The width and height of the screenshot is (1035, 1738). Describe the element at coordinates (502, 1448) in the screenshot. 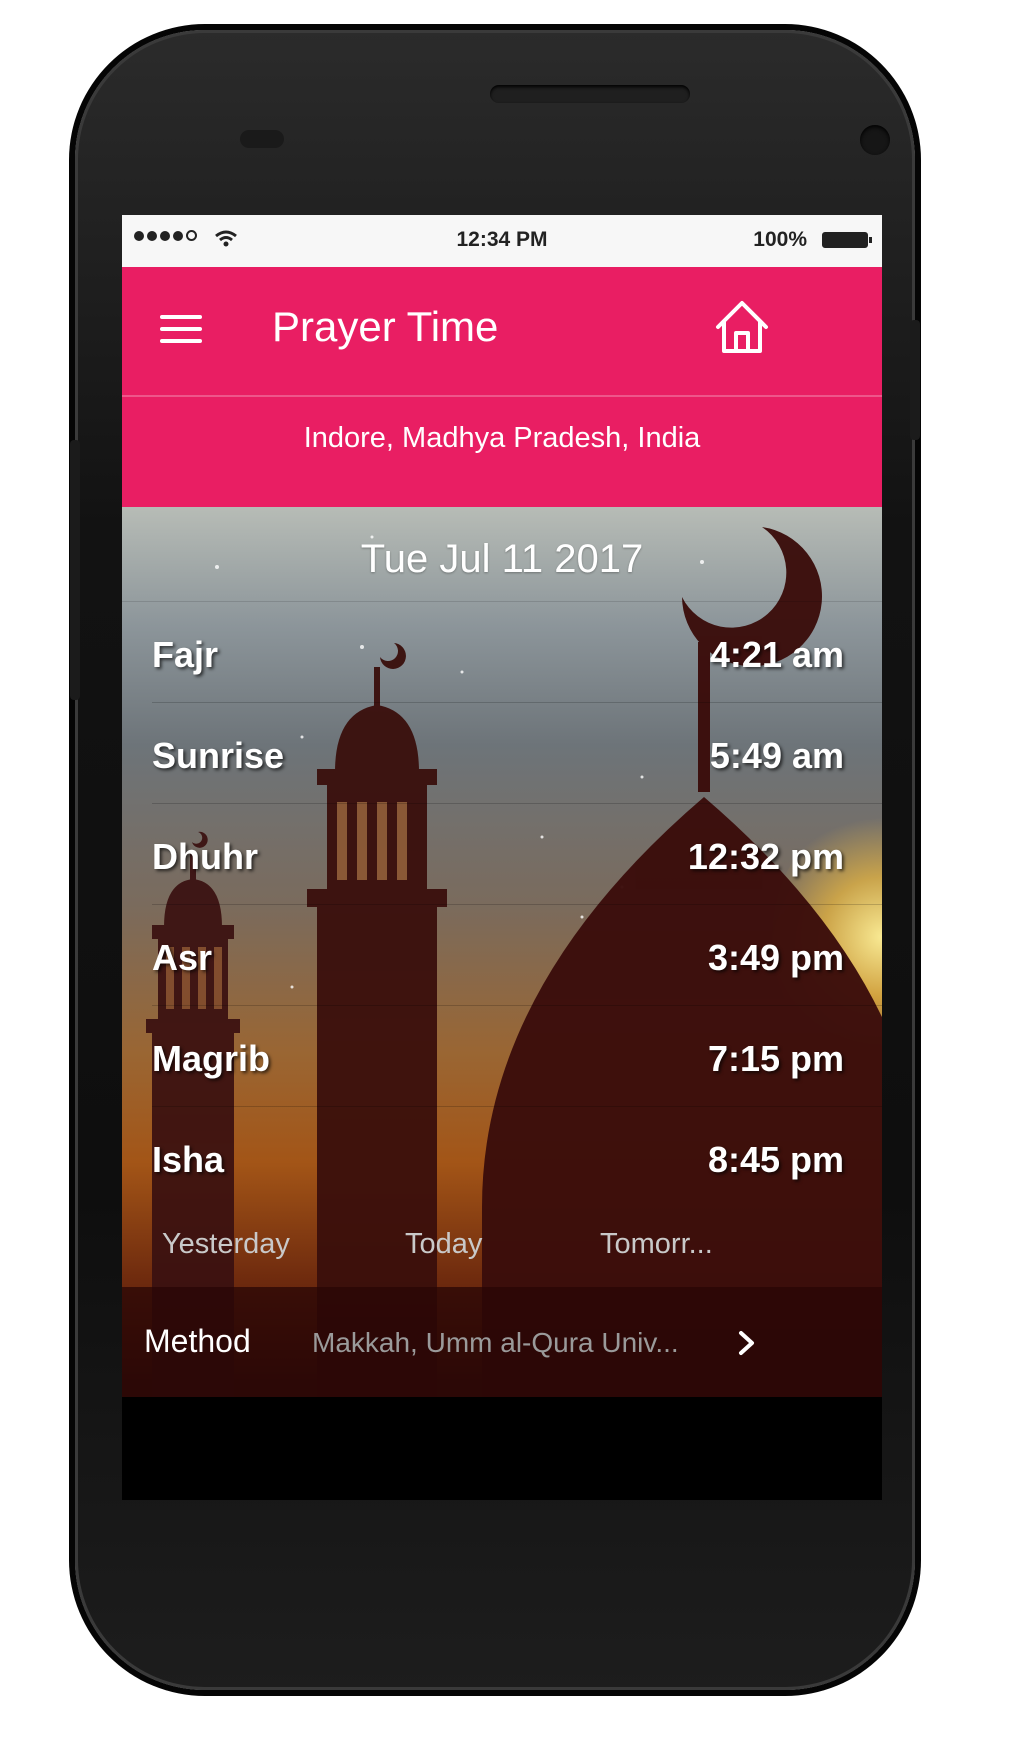

I see `screen-bottom-area` at that location.